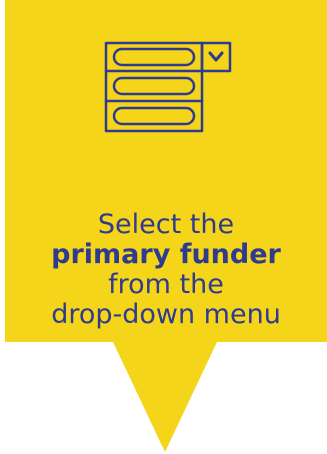 This screenshot has width=327, height=454. I want to click on instruction-line-1: Select the, so click(166, 224).